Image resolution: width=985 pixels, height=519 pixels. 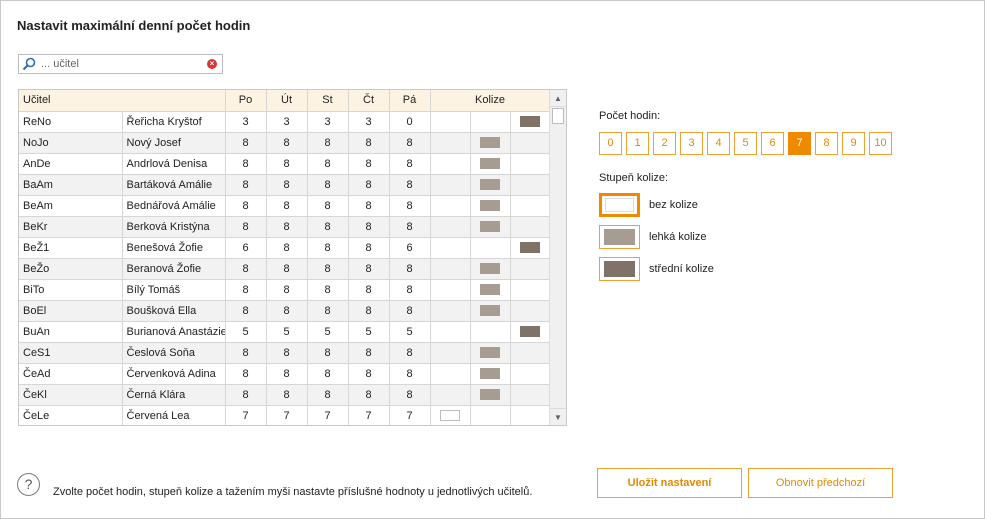 What do you see at coordinates (246, 332) in the screenshot?
I see `hours-cell-po: 5` at bounding box center [246, 332].